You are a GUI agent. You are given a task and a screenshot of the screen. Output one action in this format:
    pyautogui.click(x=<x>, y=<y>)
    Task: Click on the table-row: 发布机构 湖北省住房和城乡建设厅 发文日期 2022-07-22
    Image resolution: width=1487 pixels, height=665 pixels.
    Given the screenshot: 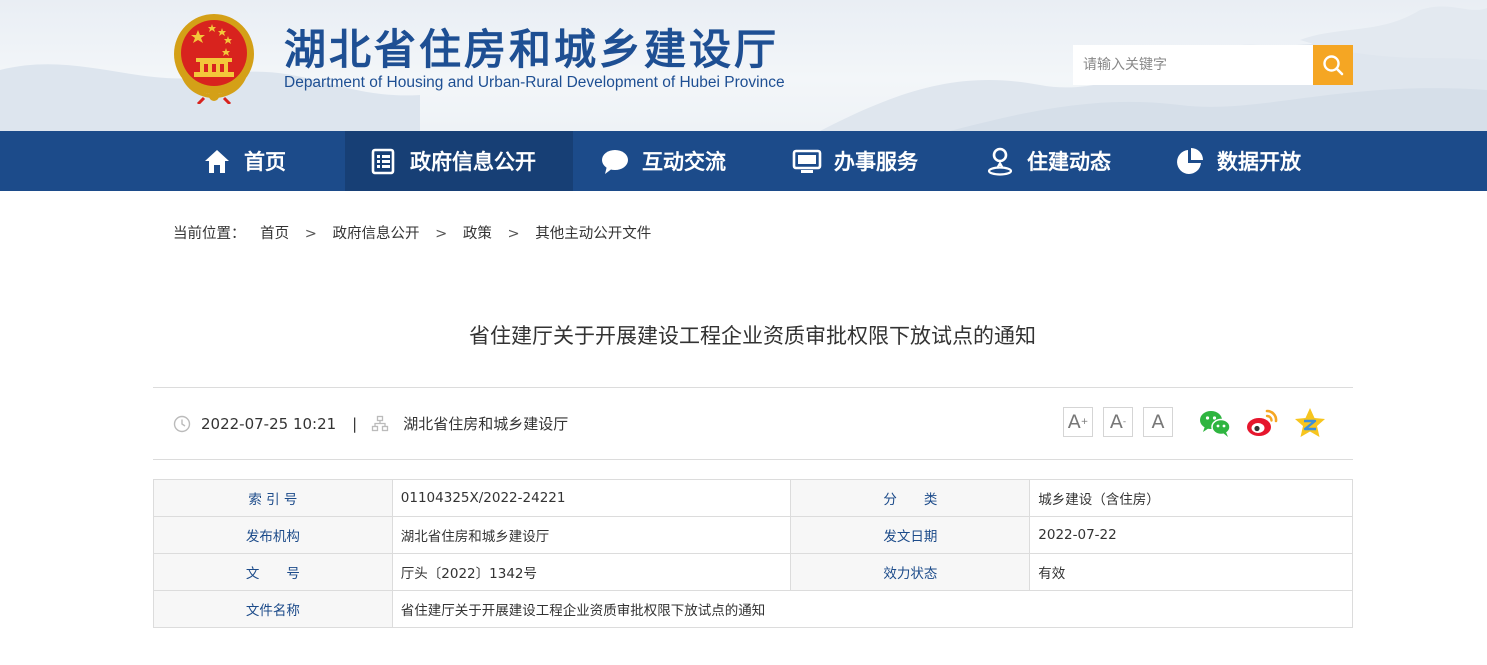 What is the action you would take?
    pyautogui.click(x=753, y=535)
    